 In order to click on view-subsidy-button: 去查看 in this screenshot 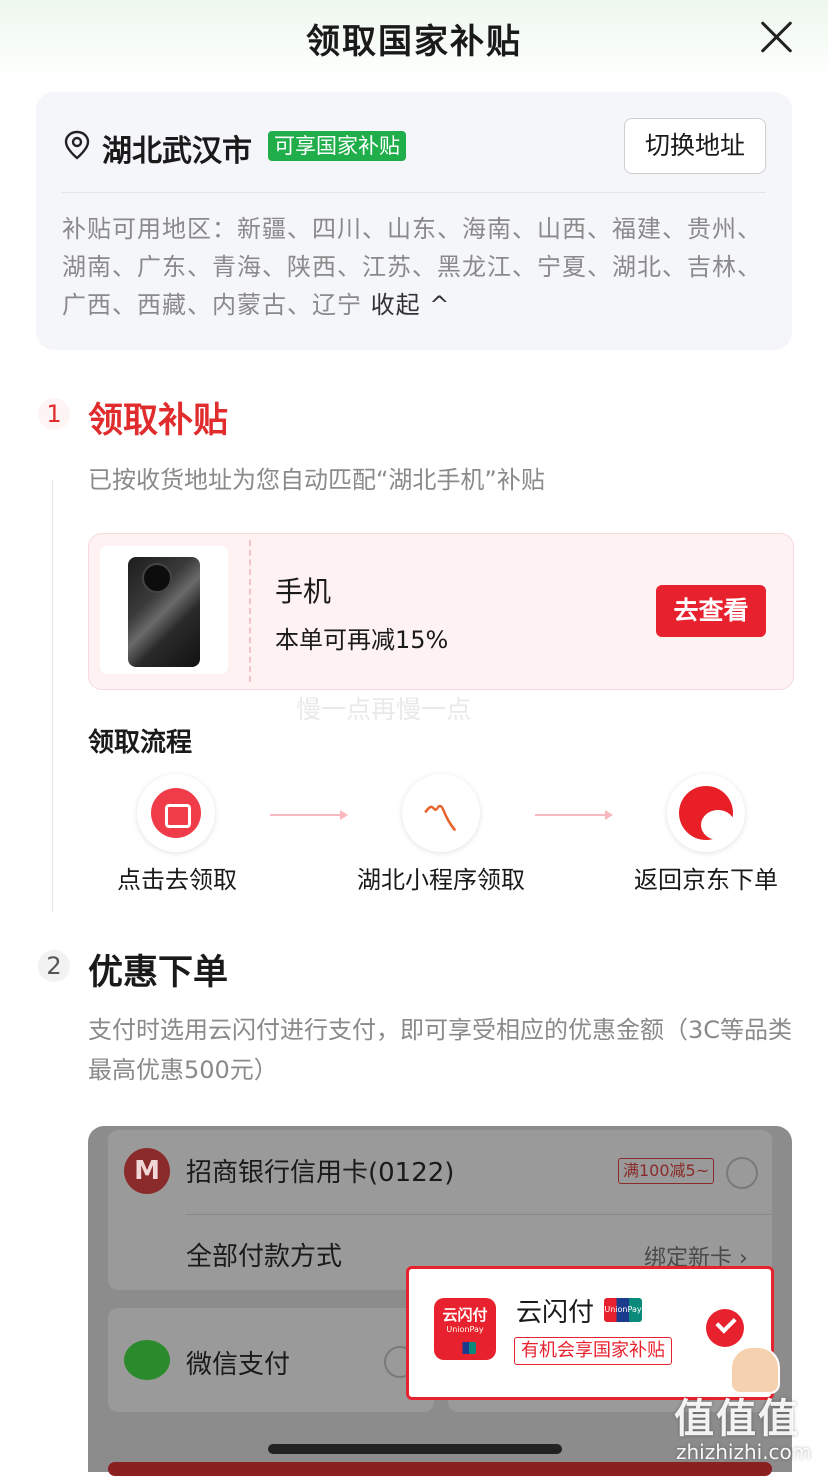, I will do `click(711, 611)`.